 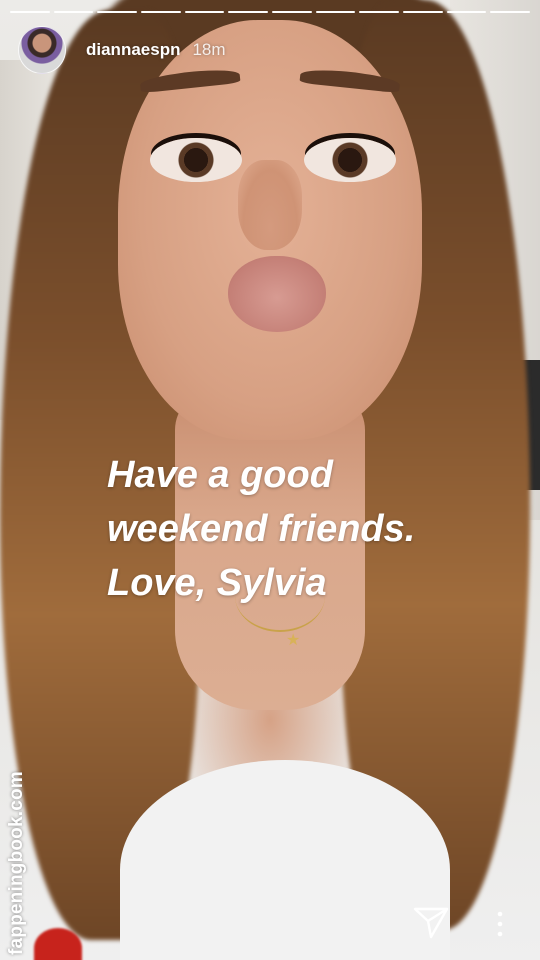 What do you see at coordinates (16, 863) in the screenshot?
I see `watermark: fappeningbook.com` at bounding box center [16, 863].